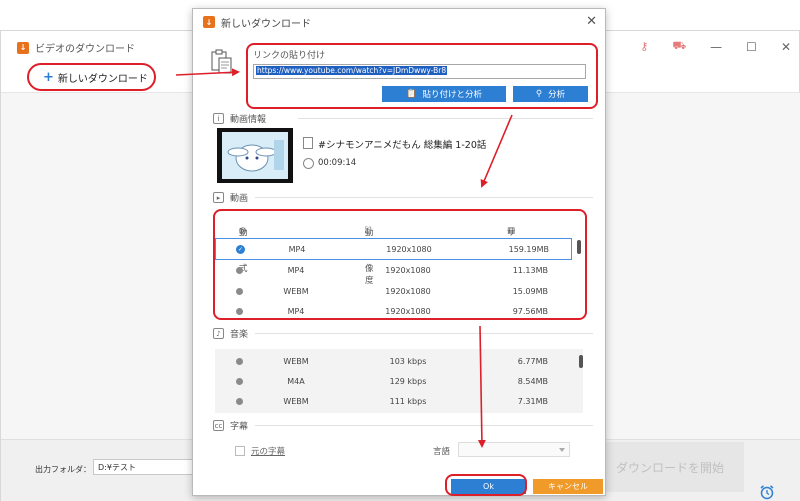 The height and width of the screenshot is (501, 800). What do you see at coordinates (239, 199) in the screenshot?
I see `video-label: 動画` at bounding box center [239, 199].